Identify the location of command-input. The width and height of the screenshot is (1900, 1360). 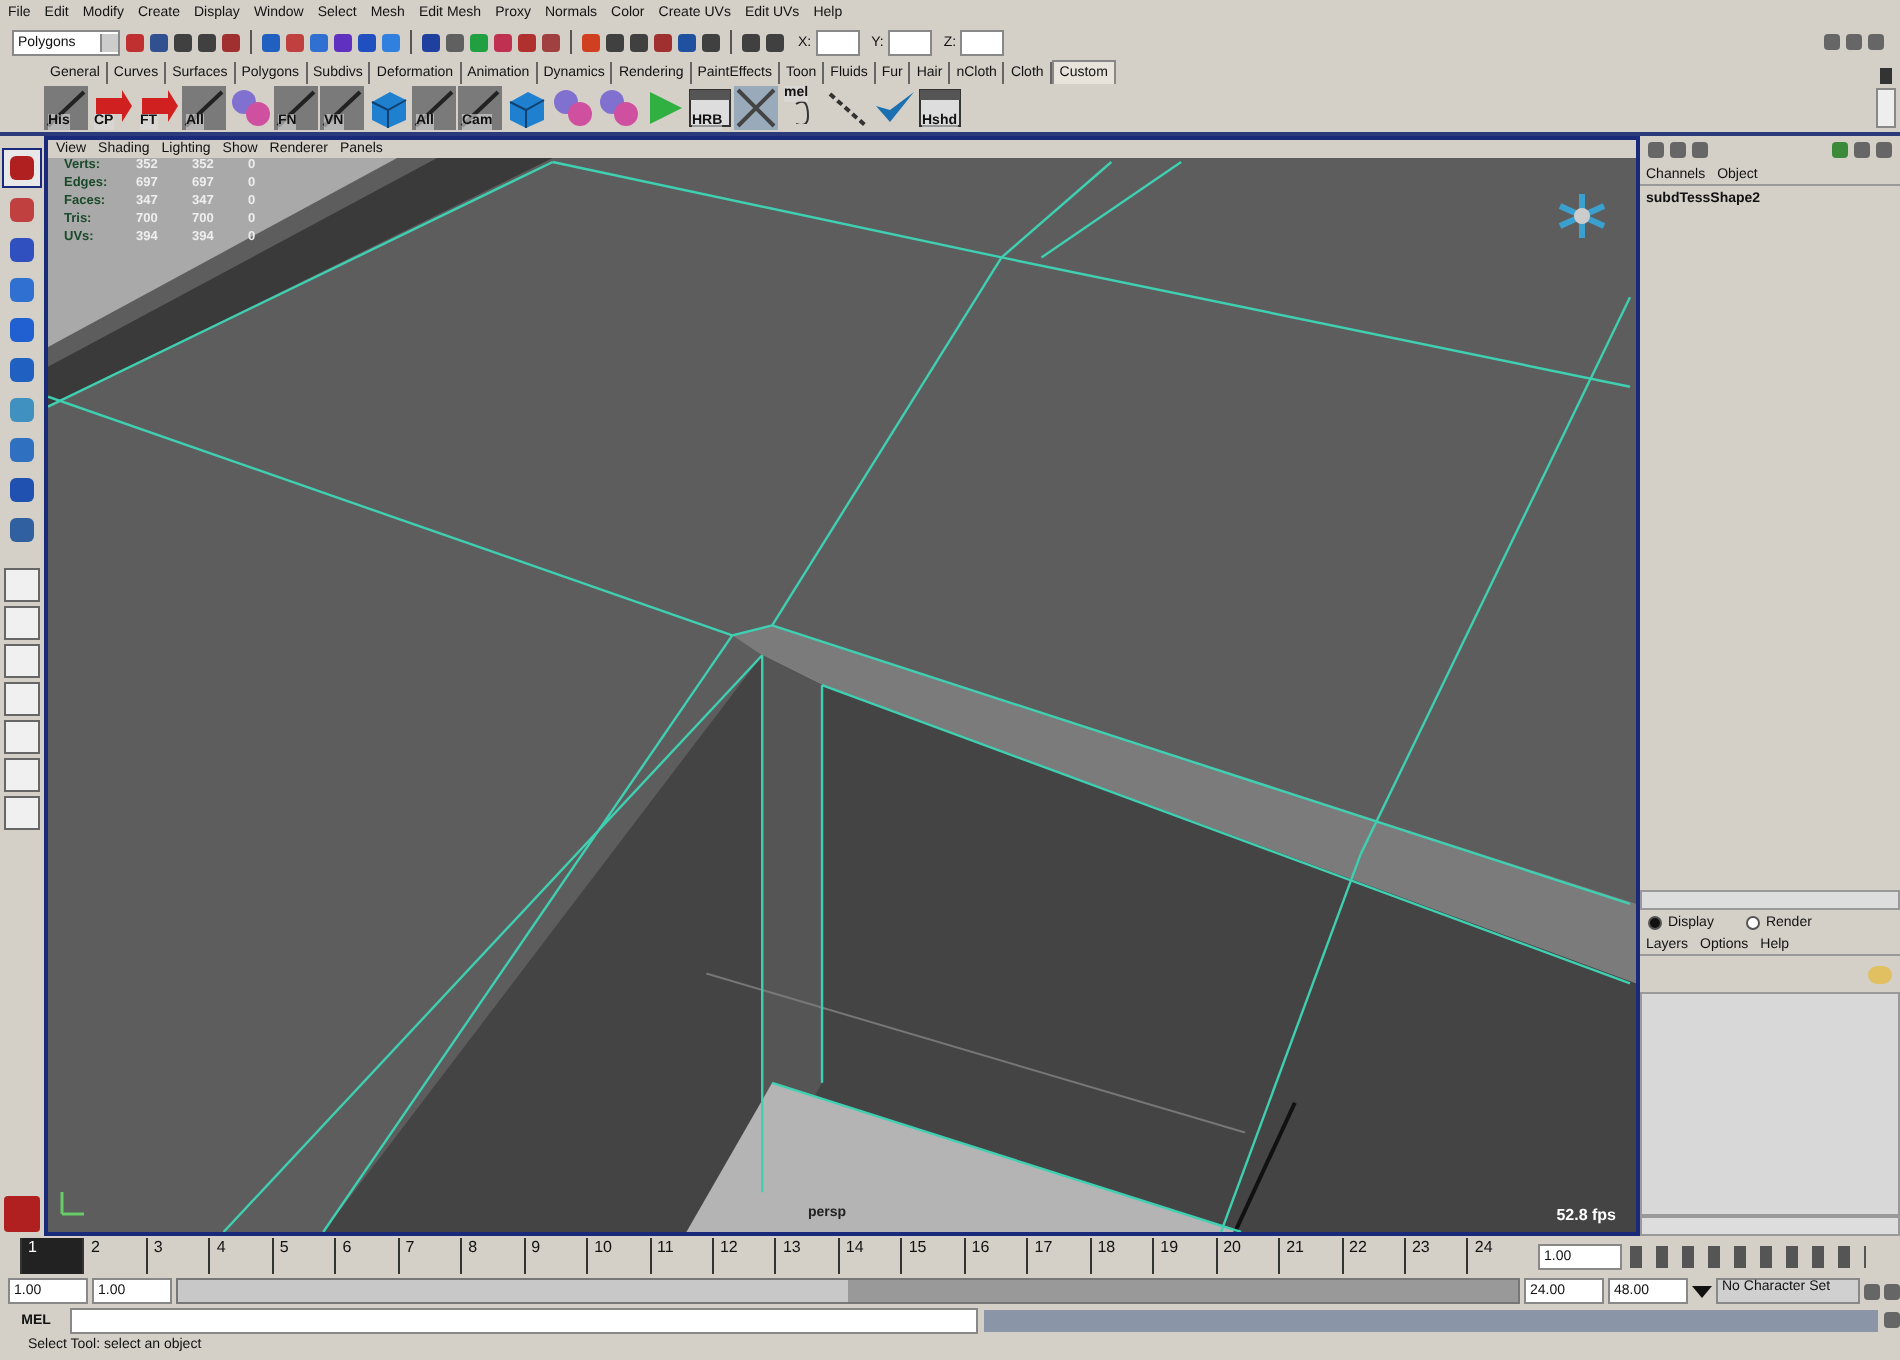
(524, 1320).